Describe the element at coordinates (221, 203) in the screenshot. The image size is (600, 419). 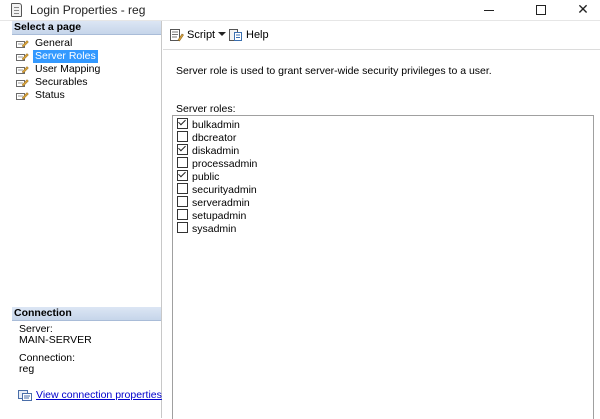
I see `role-name: serveradmin` at that location.